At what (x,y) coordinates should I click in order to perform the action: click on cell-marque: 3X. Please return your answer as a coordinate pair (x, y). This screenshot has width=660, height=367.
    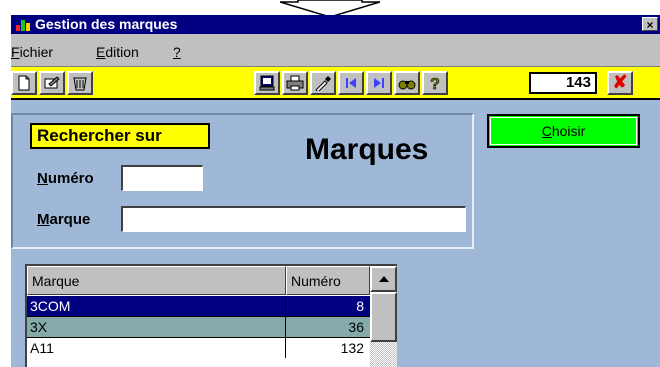
    Looking at the image, I should click on (39, 327).